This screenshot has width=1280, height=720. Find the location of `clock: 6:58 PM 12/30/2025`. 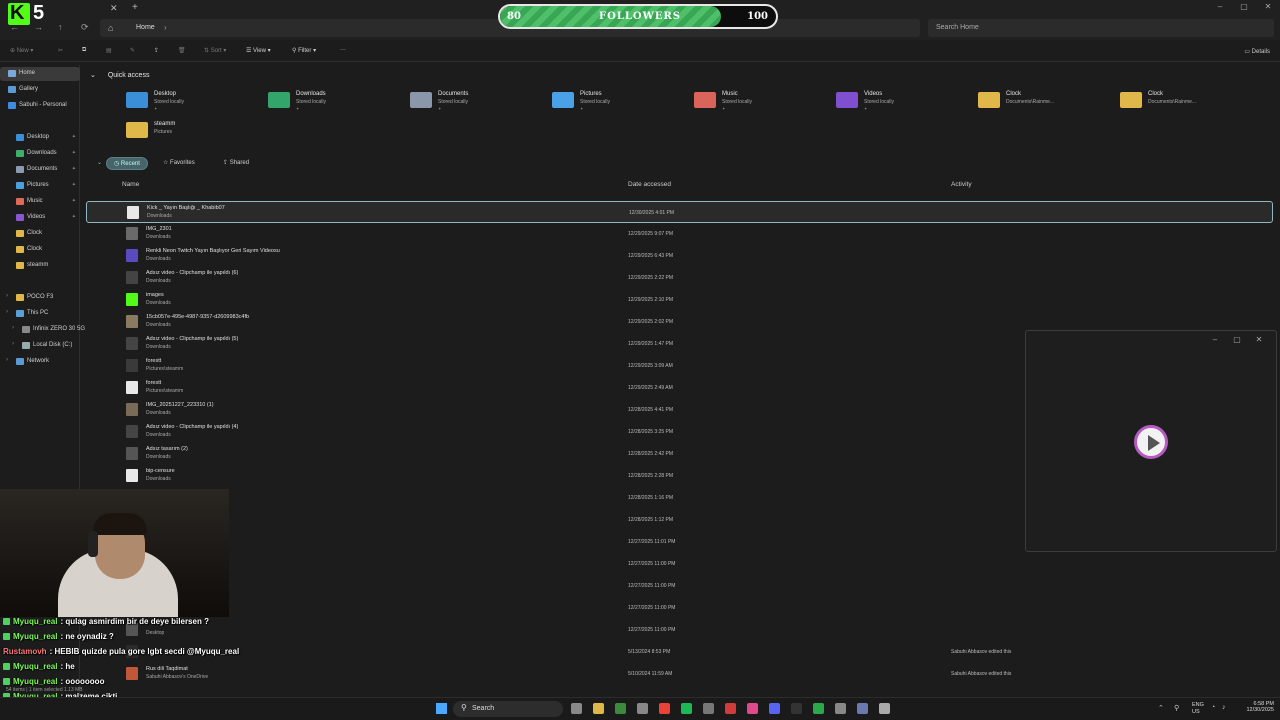

clock: 6:58 PM 12/30/2025 is located at coordinates (1260, 707).